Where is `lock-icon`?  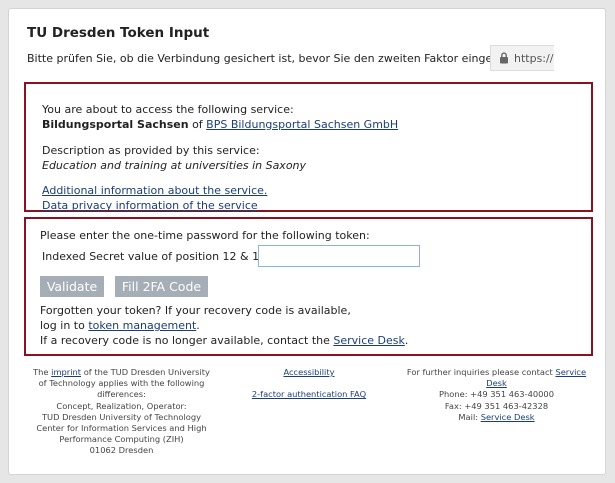 lock-icon is located at coordinates (504, 58).